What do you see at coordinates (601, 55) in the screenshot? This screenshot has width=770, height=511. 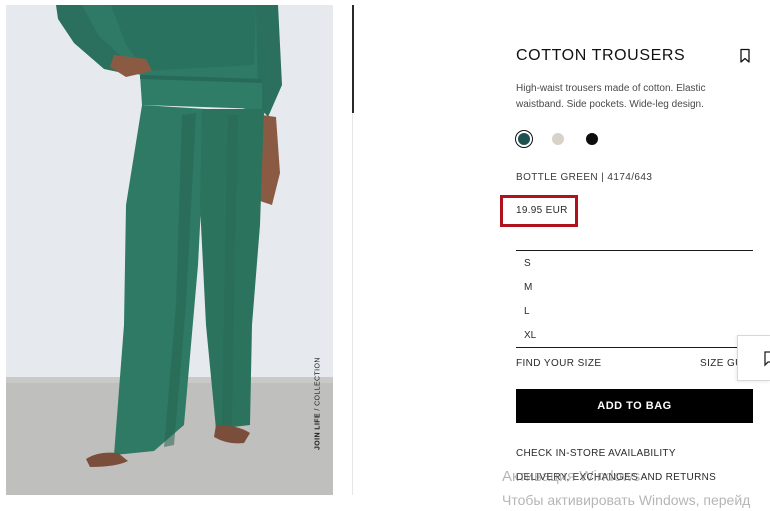 I see `product-title: COTTON TROUSERS` at bounding box center [601, 55].